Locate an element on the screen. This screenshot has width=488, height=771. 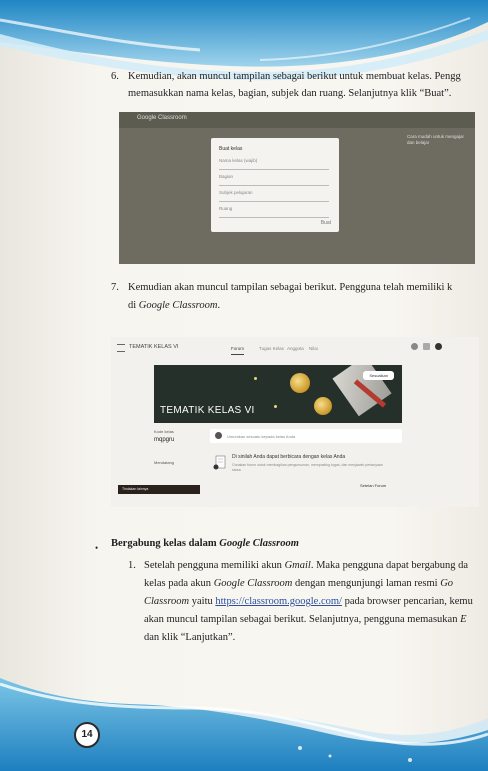
class-title: TEMATIK KELAS VI is located at coordinates (154, 347).